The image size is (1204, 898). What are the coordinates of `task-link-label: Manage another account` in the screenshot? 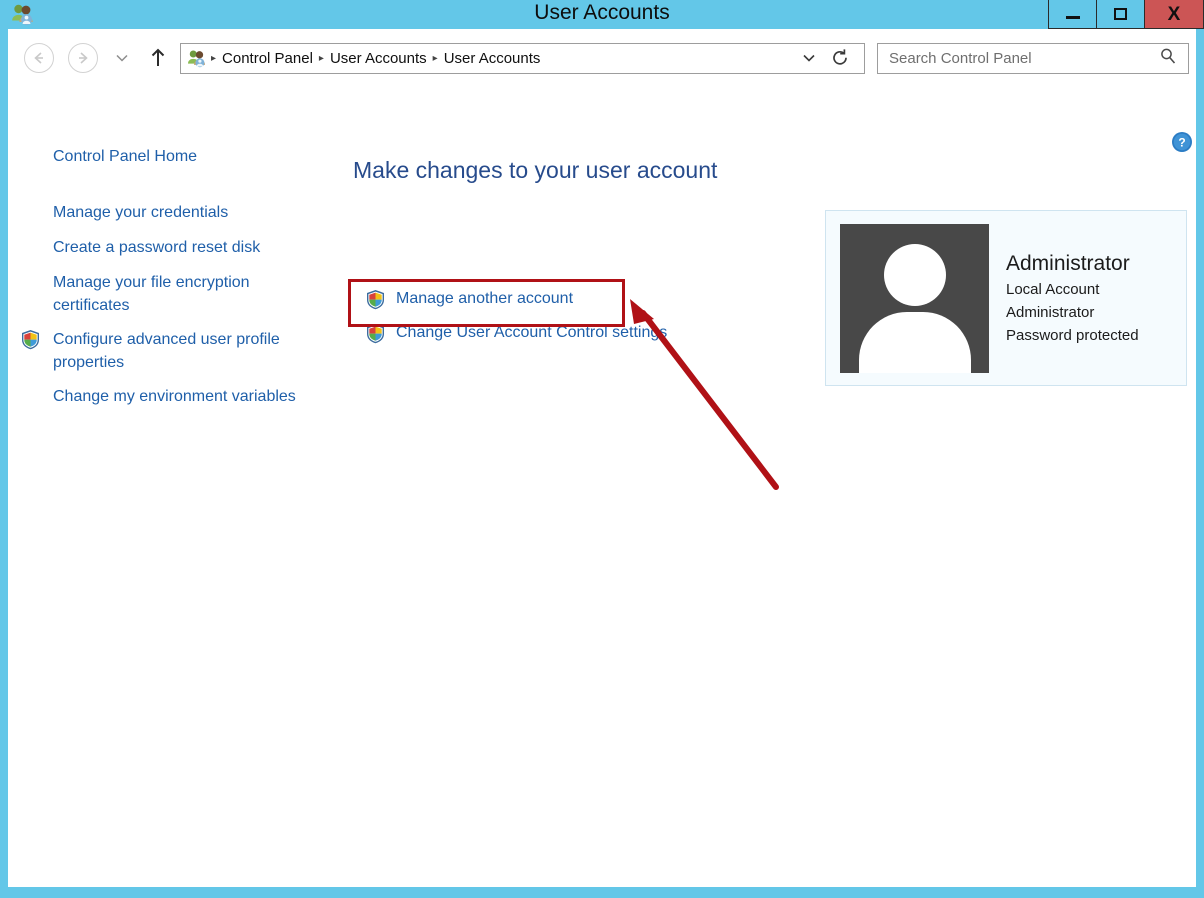 It's located at (485, 298).